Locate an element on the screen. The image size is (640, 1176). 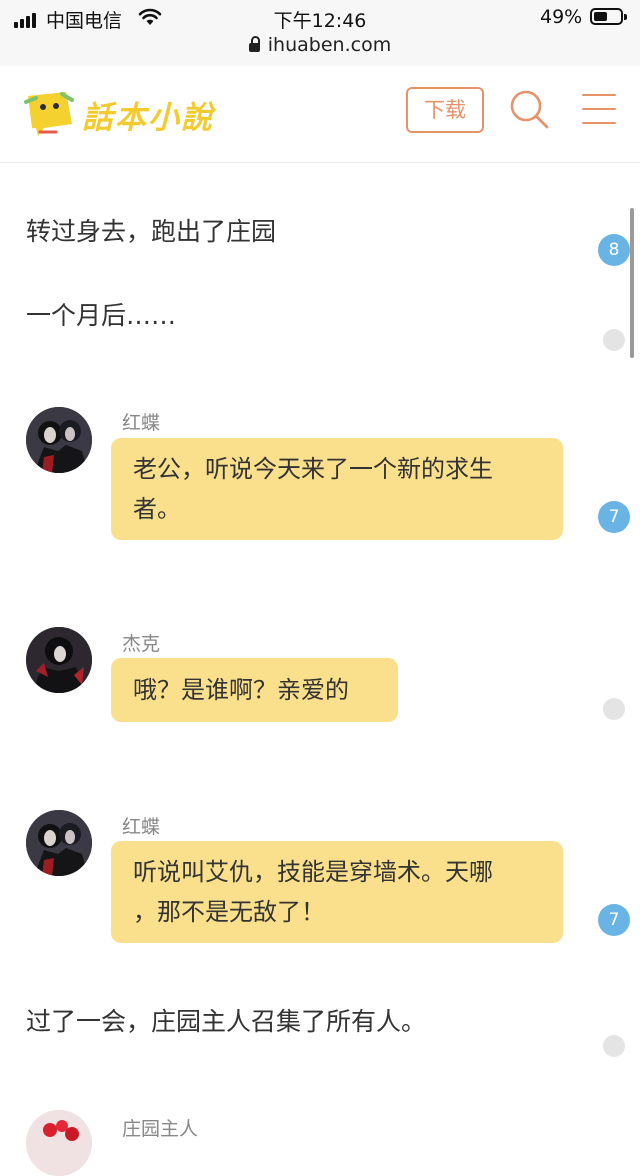
download-button: 下载 is located at coordinates (445, 110).